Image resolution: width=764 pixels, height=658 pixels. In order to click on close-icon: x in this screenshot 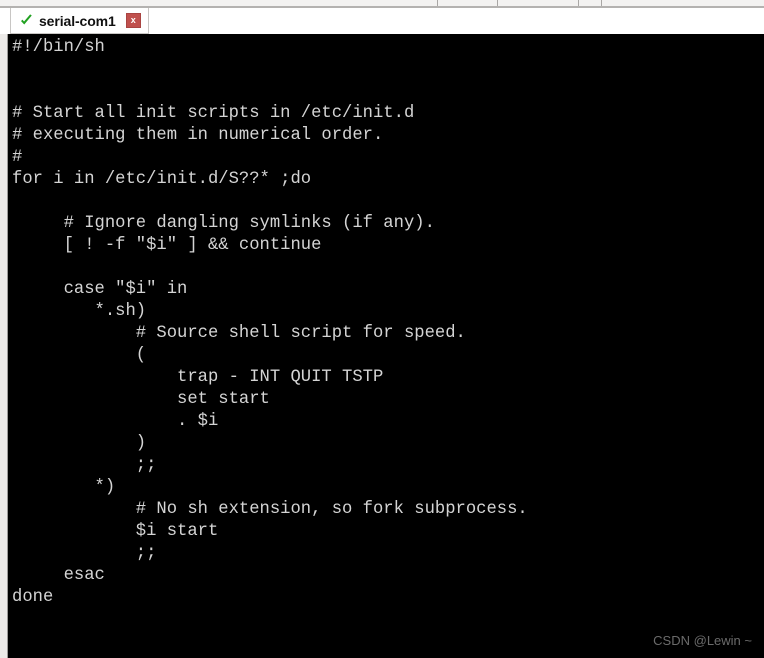, I will do `click(133, 20)`.